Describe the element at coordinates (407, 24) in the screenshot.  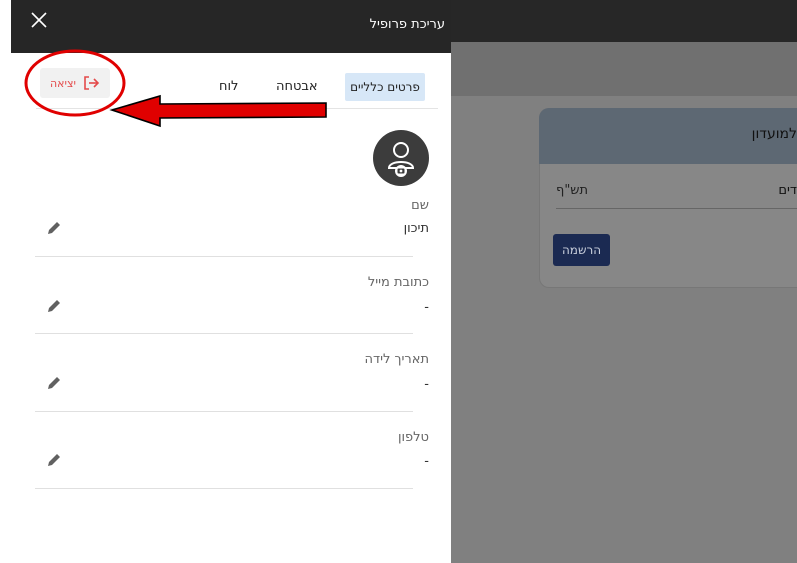
I see `panel-title: עריכת פרופיל` at that location.